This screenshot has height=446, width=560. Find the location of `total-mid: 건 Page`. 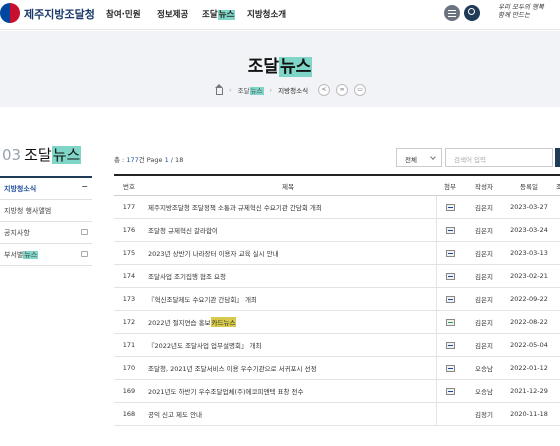

total-mid: 건 Page is located at coordinates (151, 160).